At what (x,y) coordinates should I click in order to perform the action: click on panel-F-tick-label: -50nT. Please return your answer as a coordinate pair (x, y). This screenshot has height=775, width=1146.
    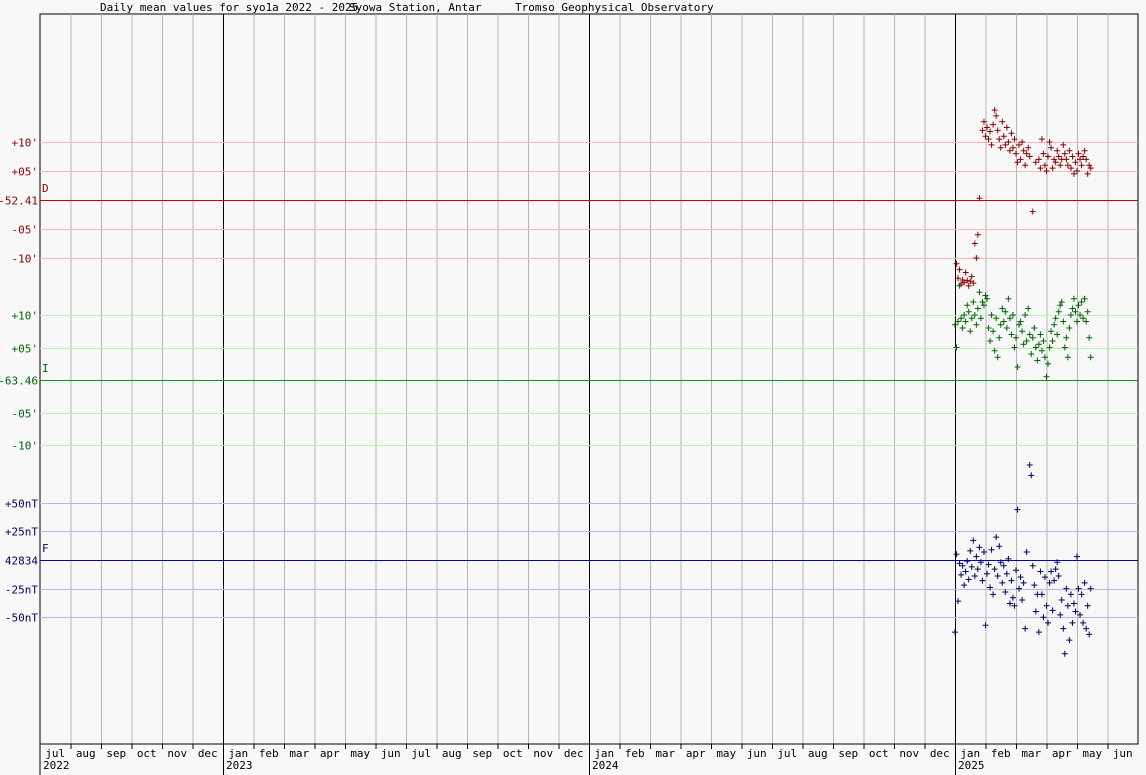
    Looking at the image, I should click on (21, 618).